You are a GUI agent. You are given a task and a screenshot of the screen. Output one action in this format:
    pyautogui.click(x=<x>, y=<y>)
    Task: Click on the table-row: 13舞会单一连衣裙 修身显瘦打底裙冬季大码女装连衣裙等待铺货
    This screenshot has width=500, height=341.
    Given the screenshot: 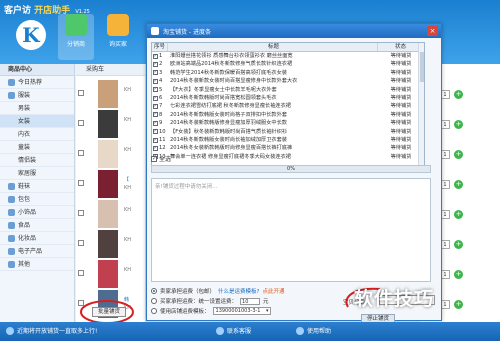 What is the action you would take?
    pyautogui.click(x=288, y=157)
    